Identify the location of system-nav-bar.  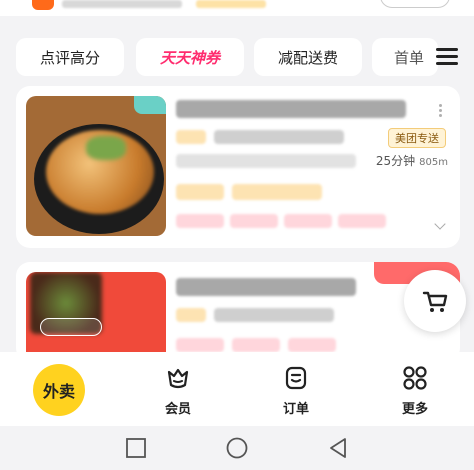
(237, 448).